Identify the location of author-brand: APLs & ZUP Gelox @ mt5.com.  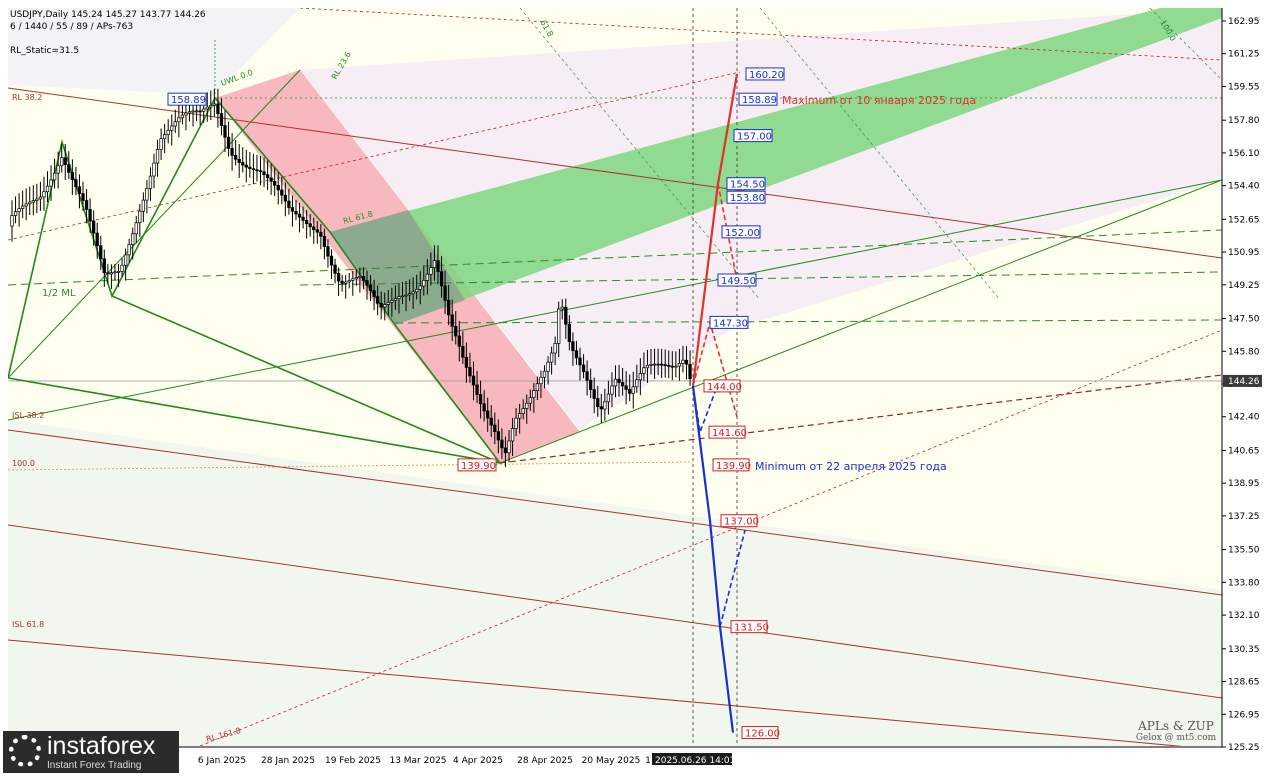
(1176, 731).